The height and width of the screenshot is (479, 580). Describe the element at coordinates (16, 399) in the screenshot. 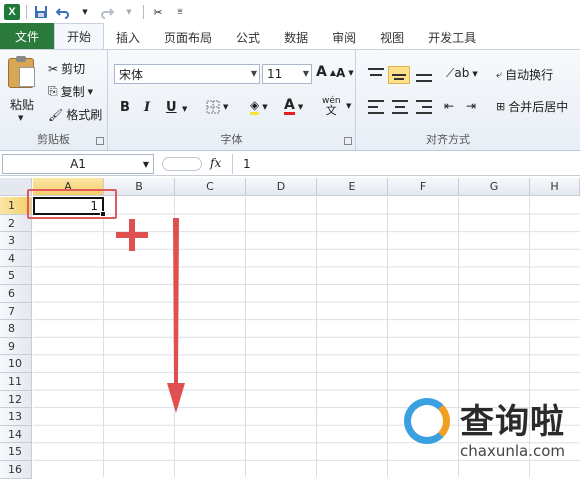

I see `row-header-12: 12` at that location.